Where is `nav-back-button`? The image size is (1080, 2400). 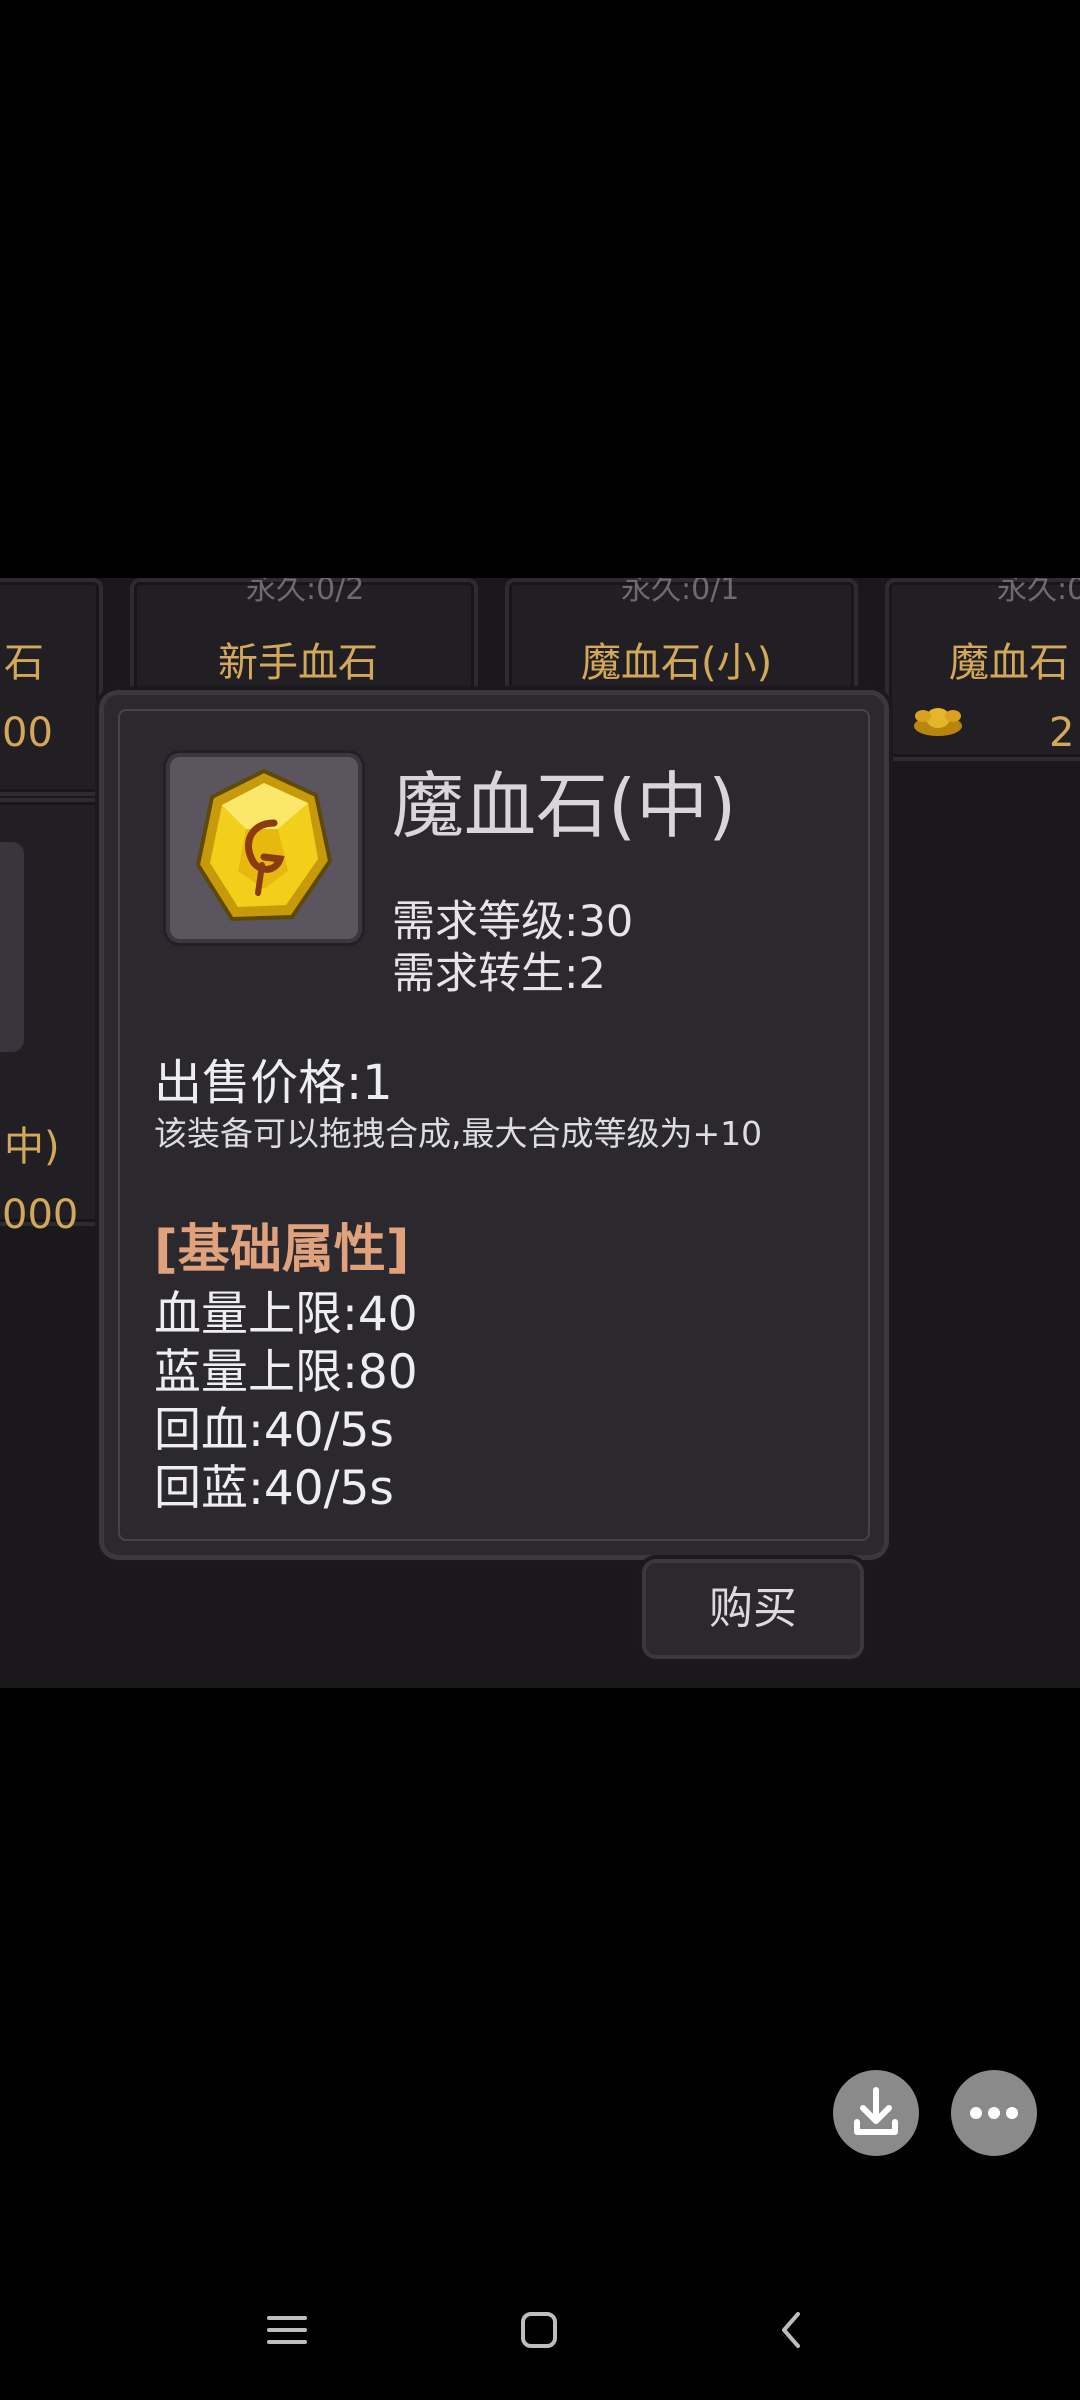
nav-back-button is located at coordinates (792, 2330).